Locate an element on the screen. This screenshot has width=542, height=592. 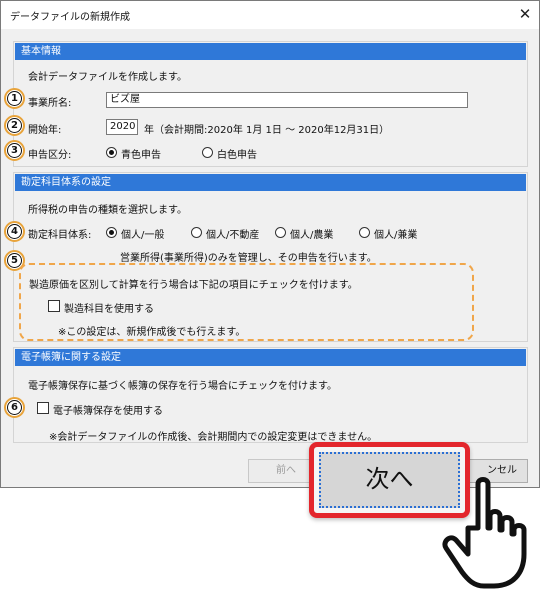
marker-6: 6 is located at coordinates (14, 407).